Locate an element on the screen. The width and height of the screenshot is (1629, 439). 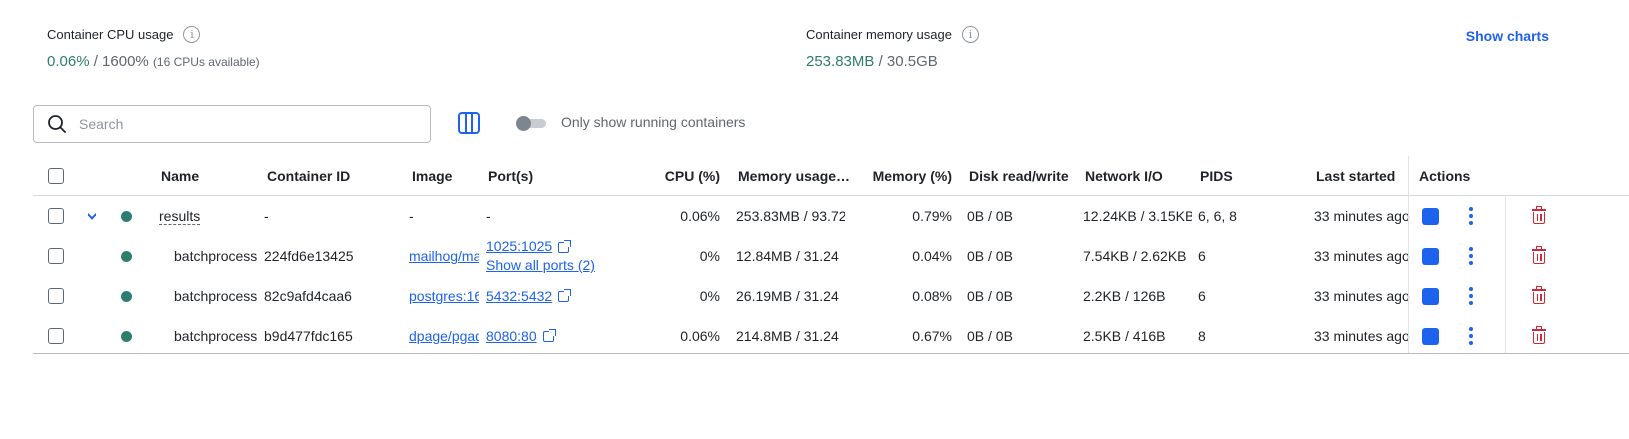
chevron-down-icon is located at coordinates (92, 214).